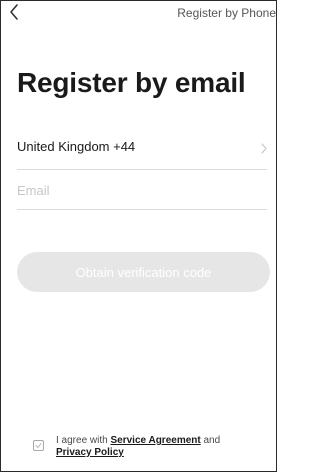  Describe the element at coordinates (76, 146) in the screenshot. I see `country-value: United Kingdom +44` at that location.